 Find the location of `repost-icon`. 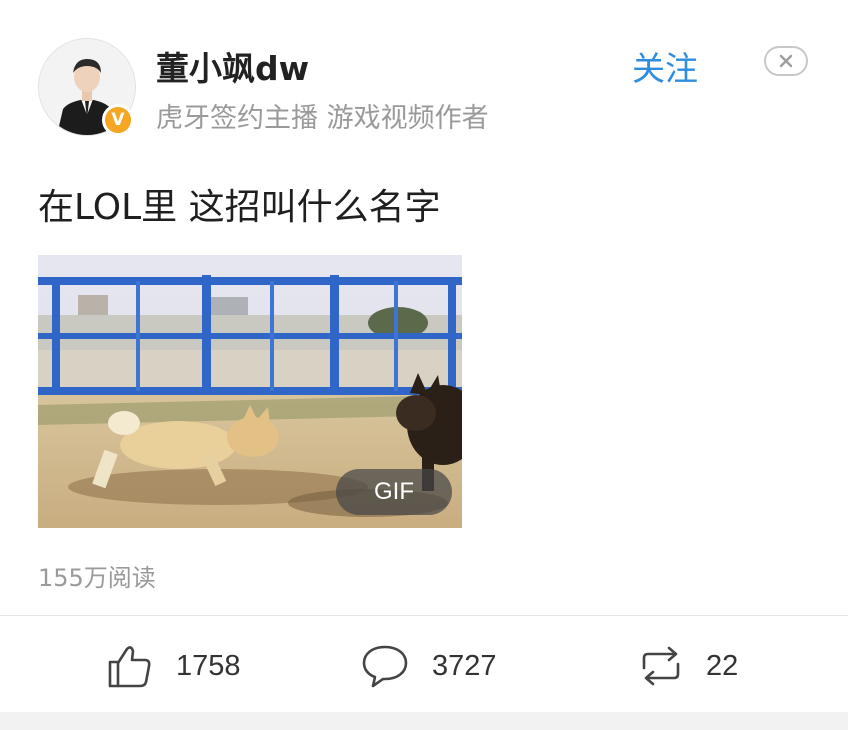

repost-icon is located at coordinates (661, 666).